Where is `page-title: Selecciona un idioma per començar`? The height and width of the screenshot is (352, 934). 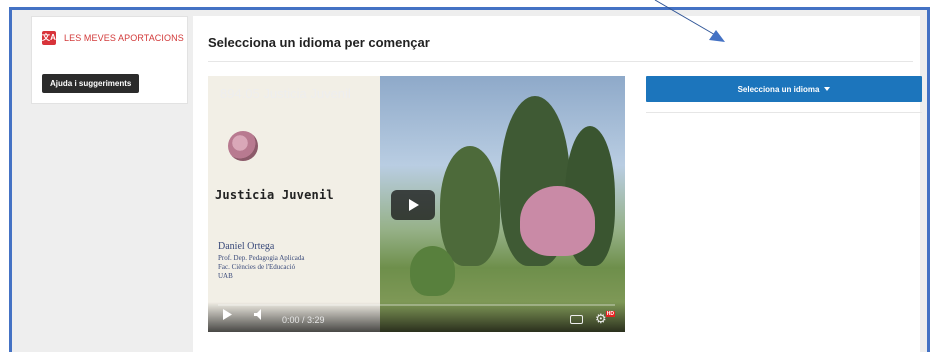 page-title: Selecciona un idioma per començar is located at coordinates (319, 42).